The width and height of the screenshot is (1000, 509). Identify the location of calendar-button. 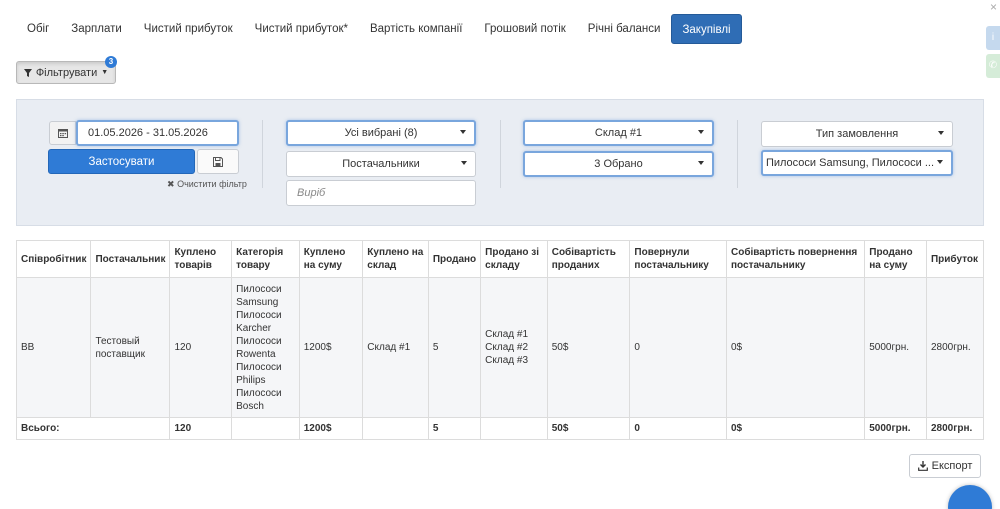
(62, 133).